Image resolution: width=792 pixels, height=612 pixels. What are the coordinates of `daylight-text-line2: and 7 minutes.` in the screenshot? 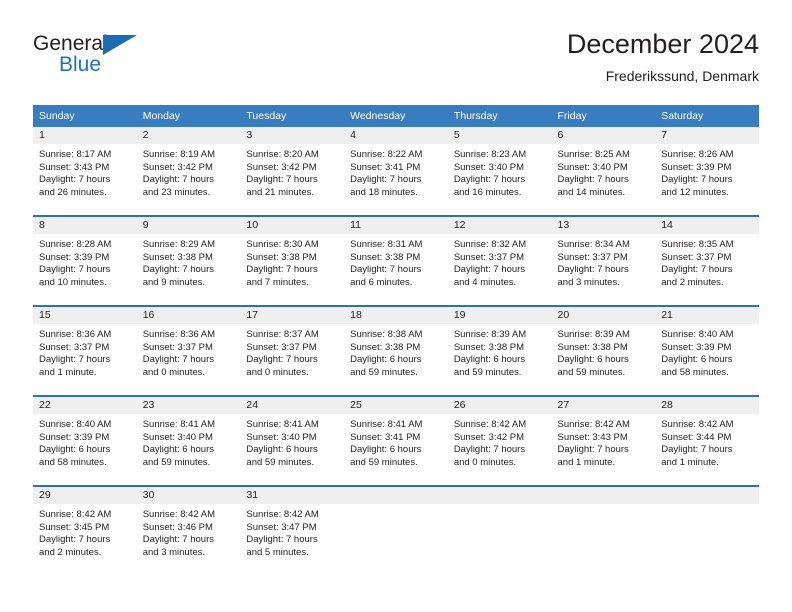 It's located at (277, 282).